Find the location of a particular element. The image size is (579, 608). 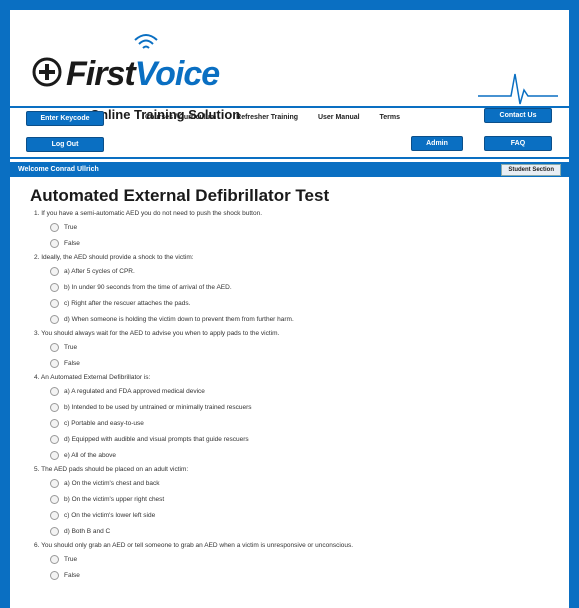

nav-courses: Courses / Curriculum is located at coordinates (180, 117).